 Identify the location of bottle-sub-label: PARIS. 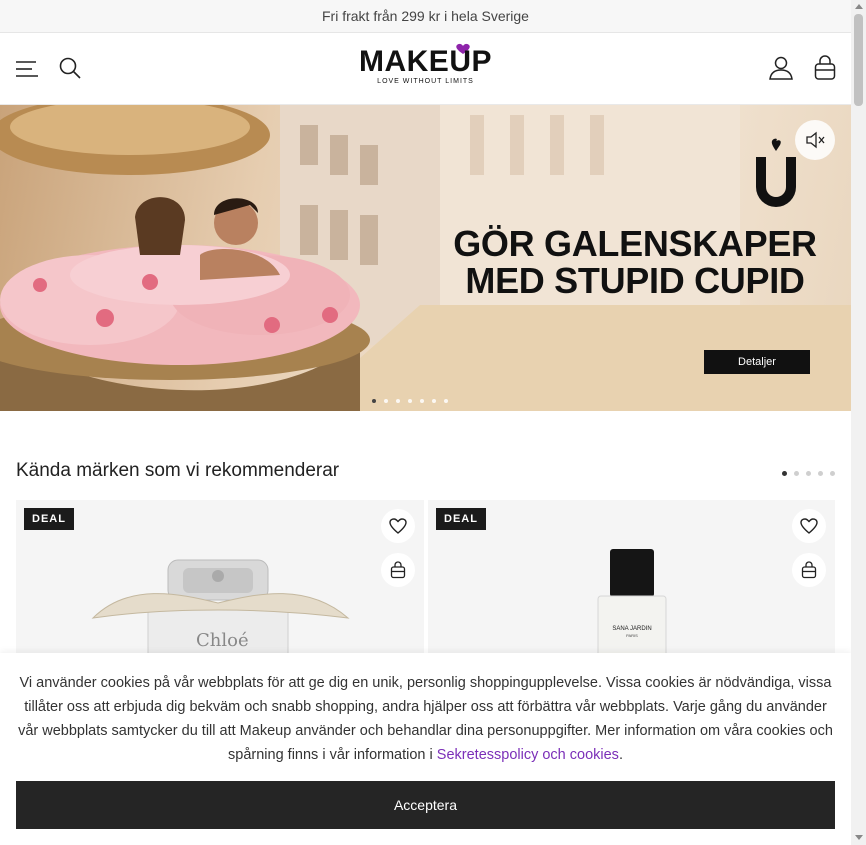
(632, 635).